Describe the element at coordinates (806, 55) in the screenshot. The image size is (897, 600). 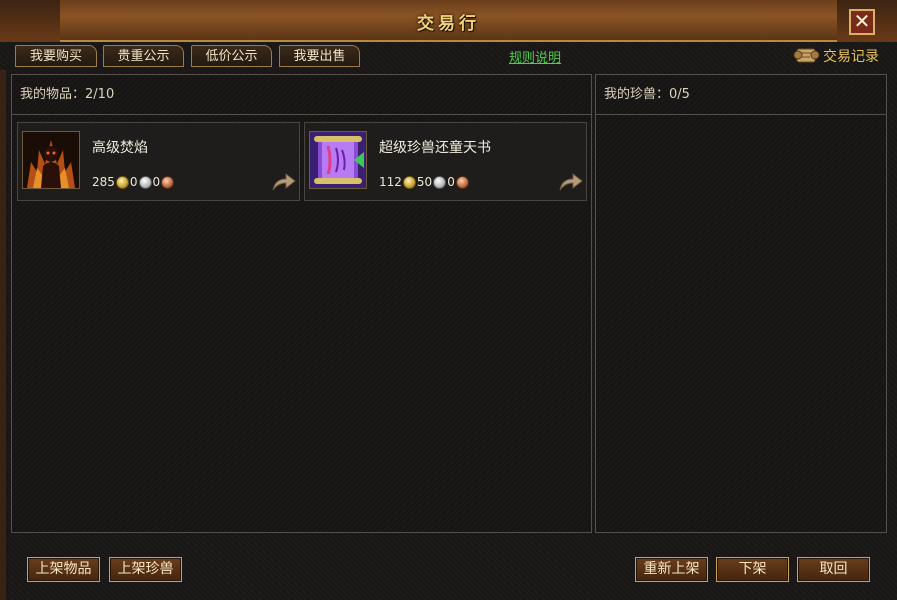
I see `scroll-icon` at that location.